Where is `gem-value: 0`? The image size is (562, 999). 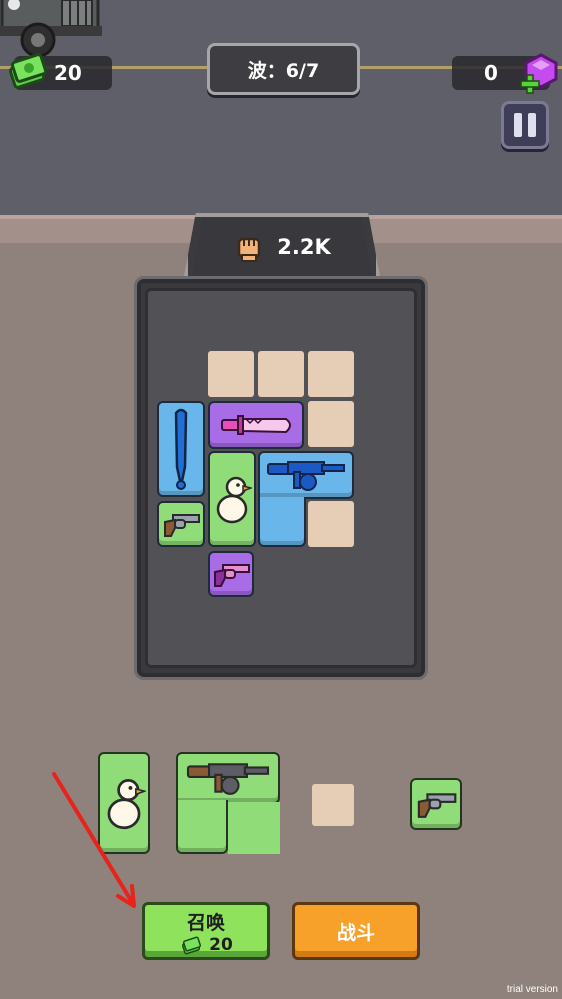 gem-value: 0 is located at coordinates (491, 73).